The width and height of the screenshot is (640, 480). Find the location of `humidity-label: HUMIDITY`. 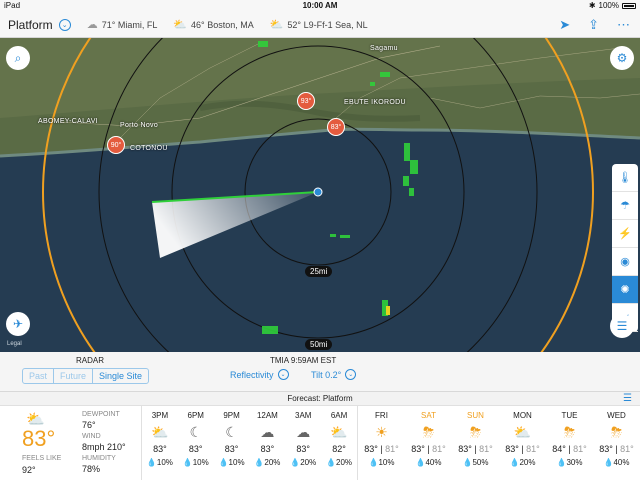

humidity-label: HUMIDITY is located at coordinates (99, 458).